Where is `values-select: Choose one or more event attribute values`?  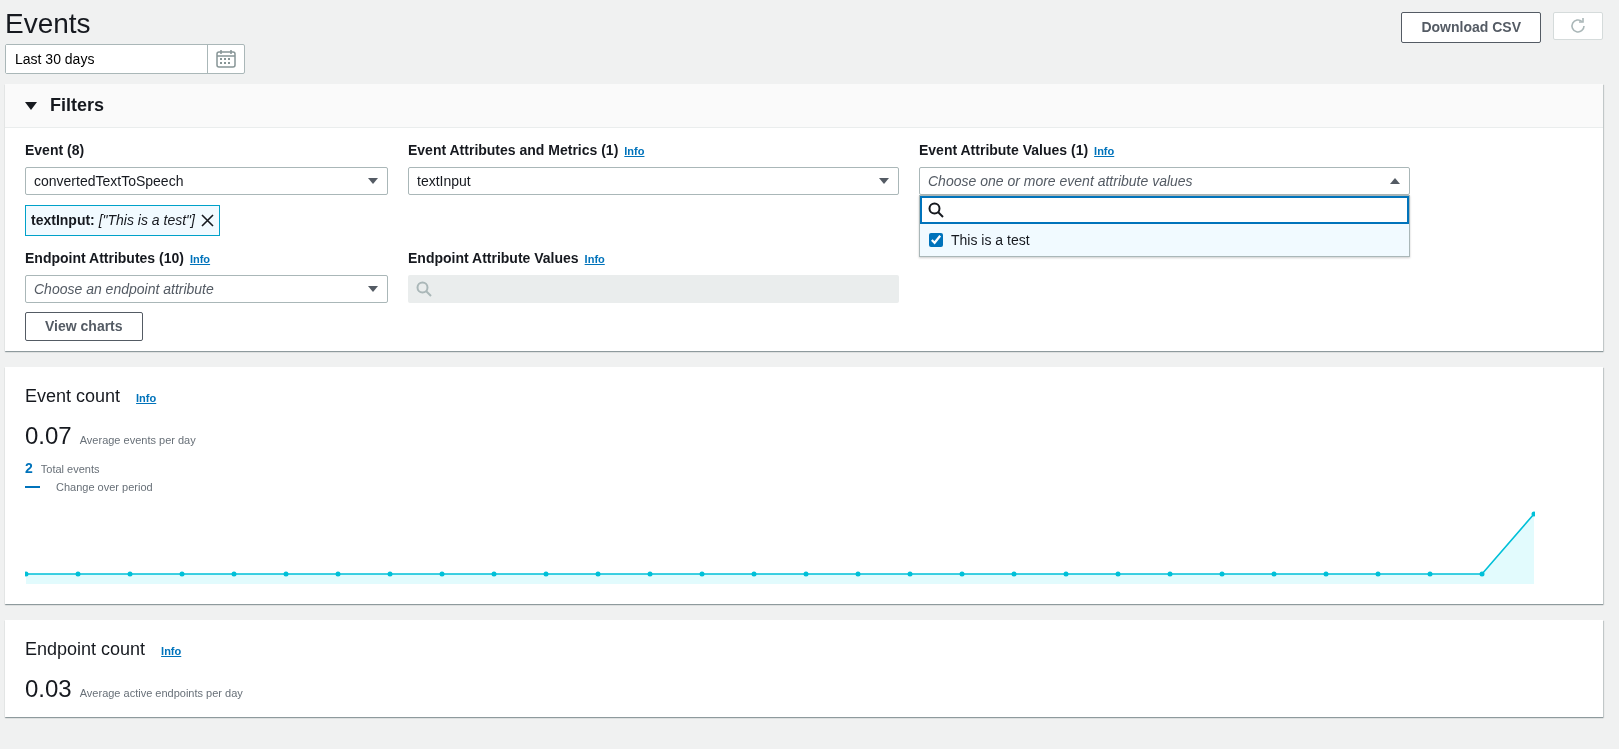
values-select: Choose one or more event attribute values is located at coordinates (1164, 181).